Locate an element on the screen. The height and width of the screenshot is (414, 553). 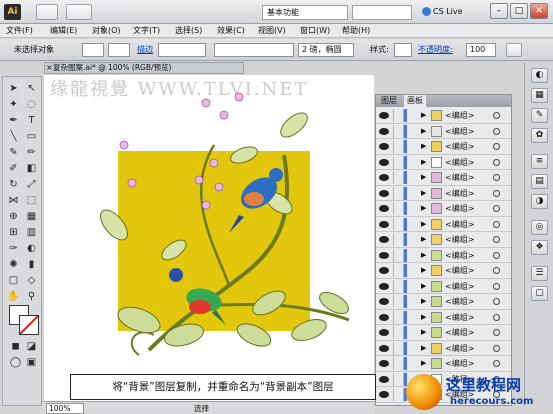
stroke-color-dropdown is located at coordinates (119, 50).